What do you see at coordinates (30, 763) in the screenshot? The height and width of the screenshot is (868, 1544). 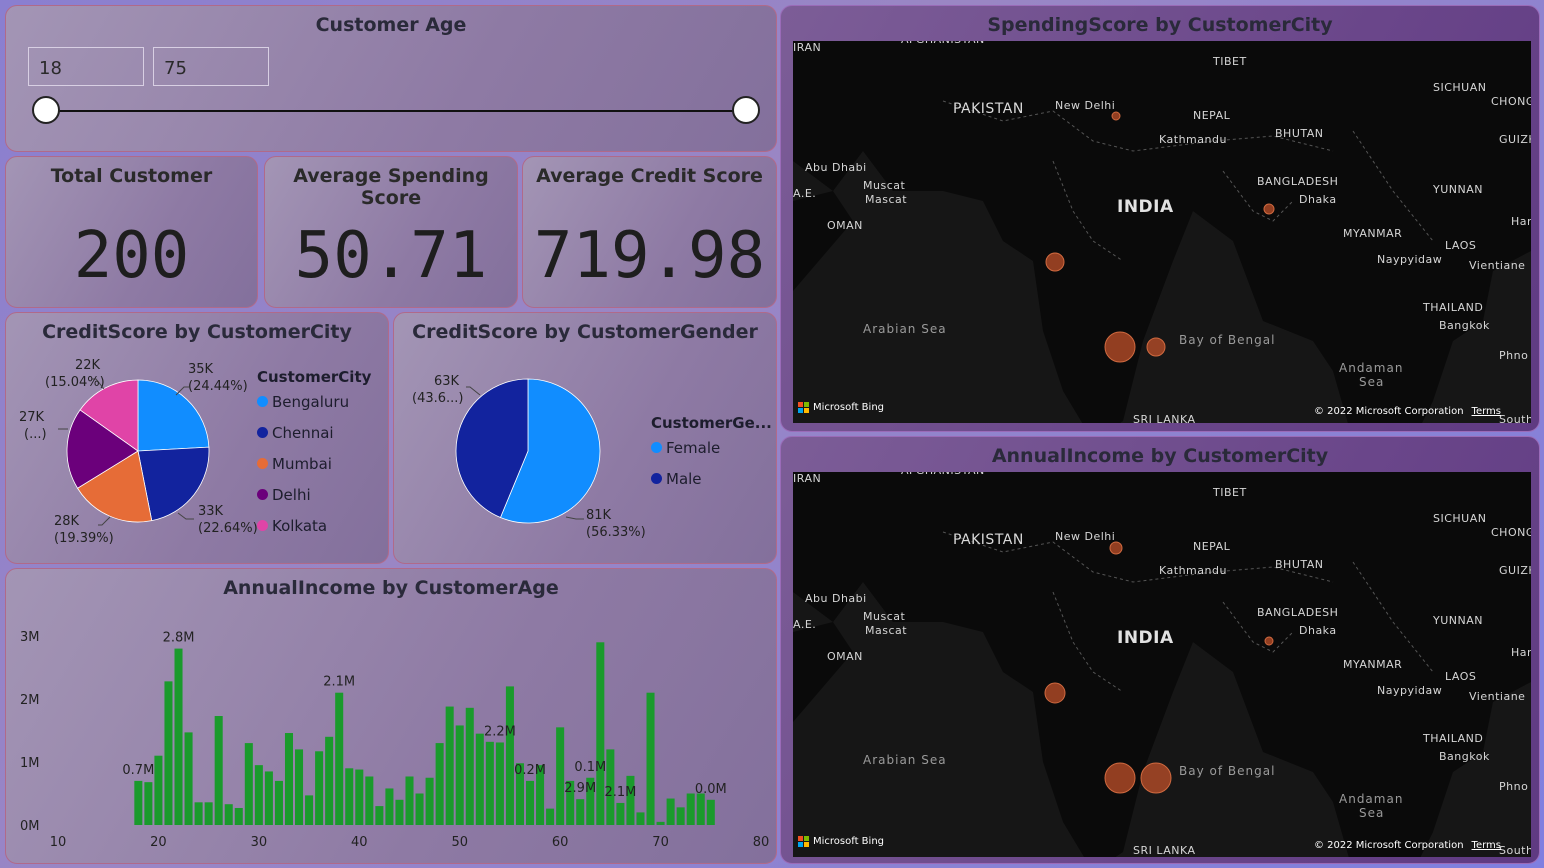 I see `y-tick-label: 1M` at bounding box center [30, 763].